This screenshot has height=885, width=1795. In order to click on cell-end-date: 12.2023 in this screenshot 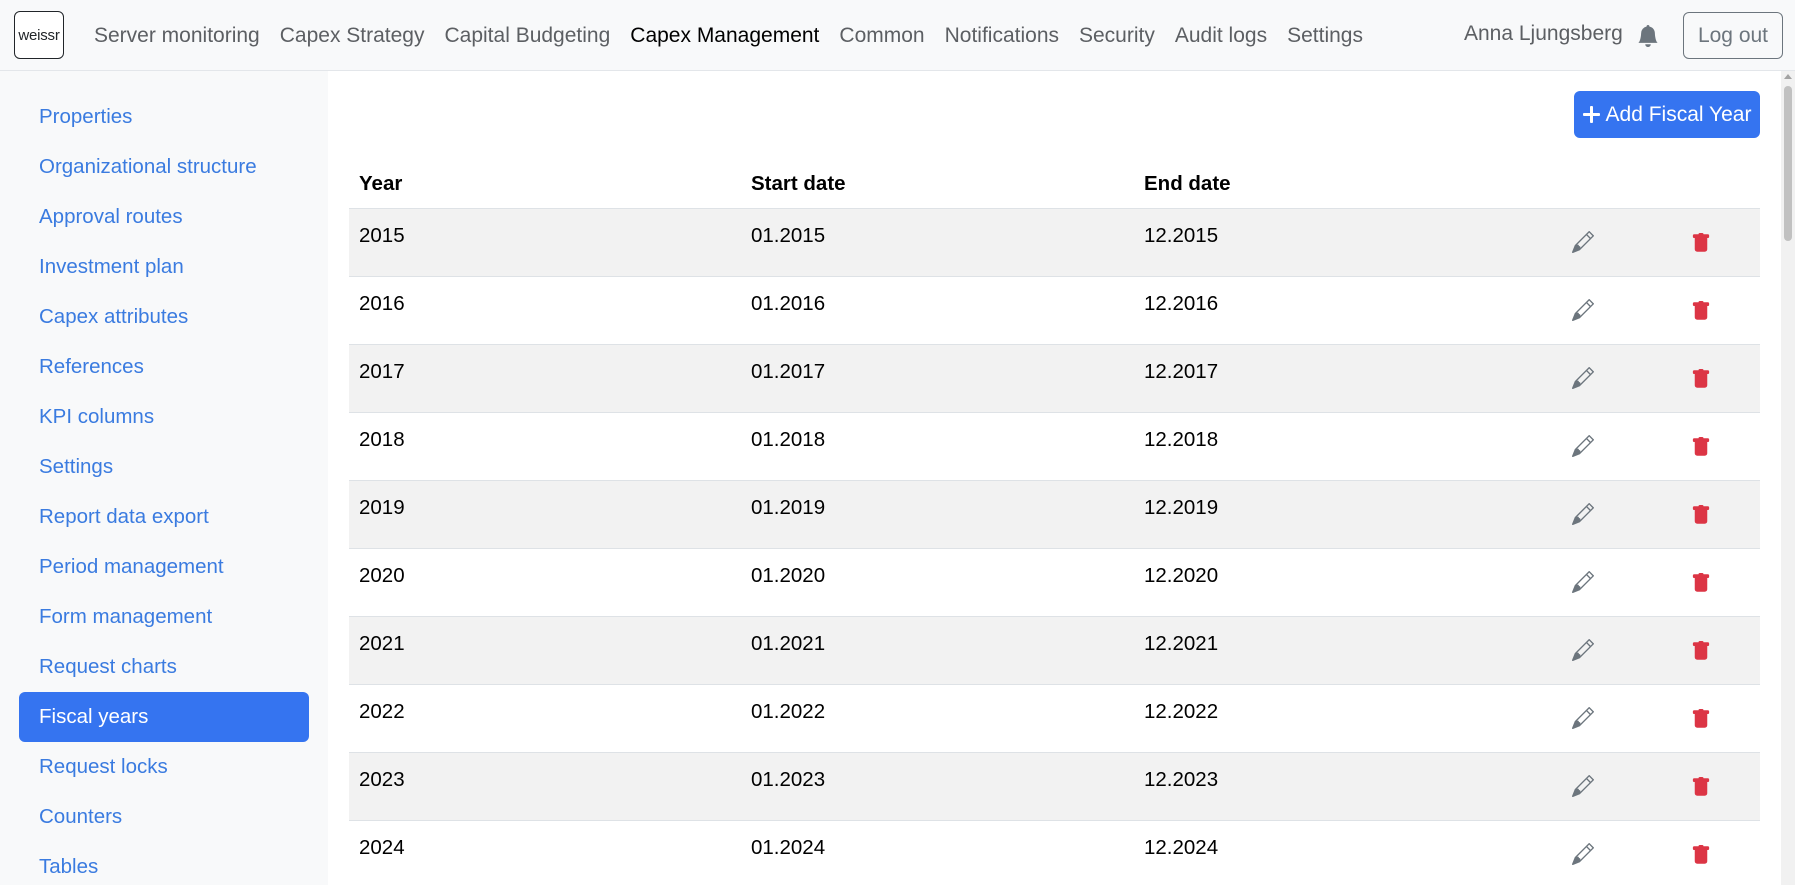, I will do `click(1181, 779)`.